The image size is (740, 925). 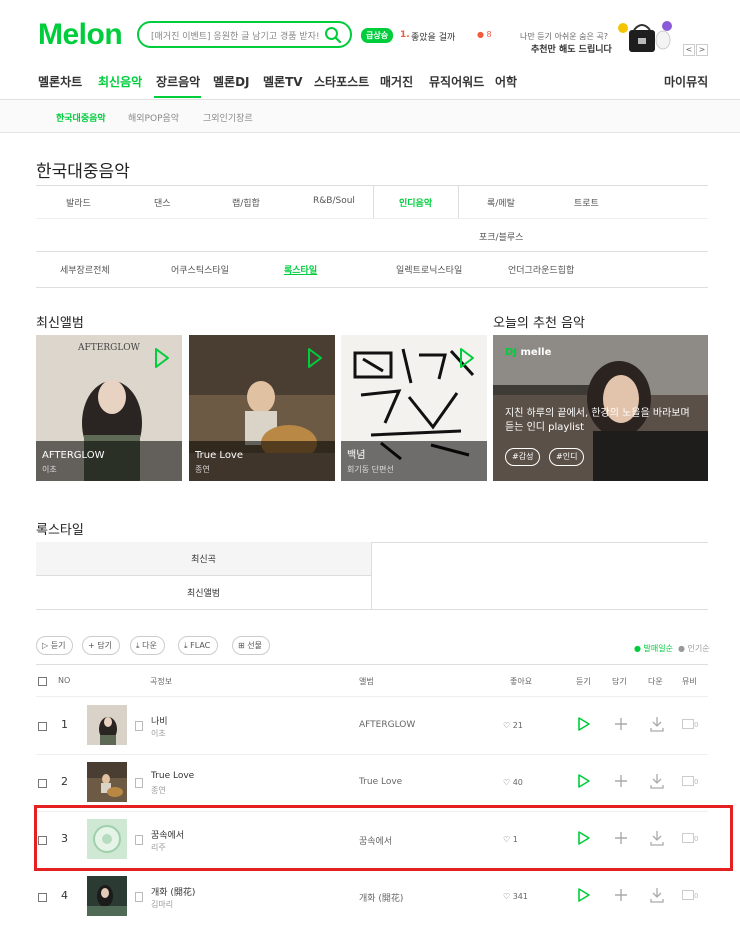 I want to click on promo-bag-image, so click(x=644, y=38).